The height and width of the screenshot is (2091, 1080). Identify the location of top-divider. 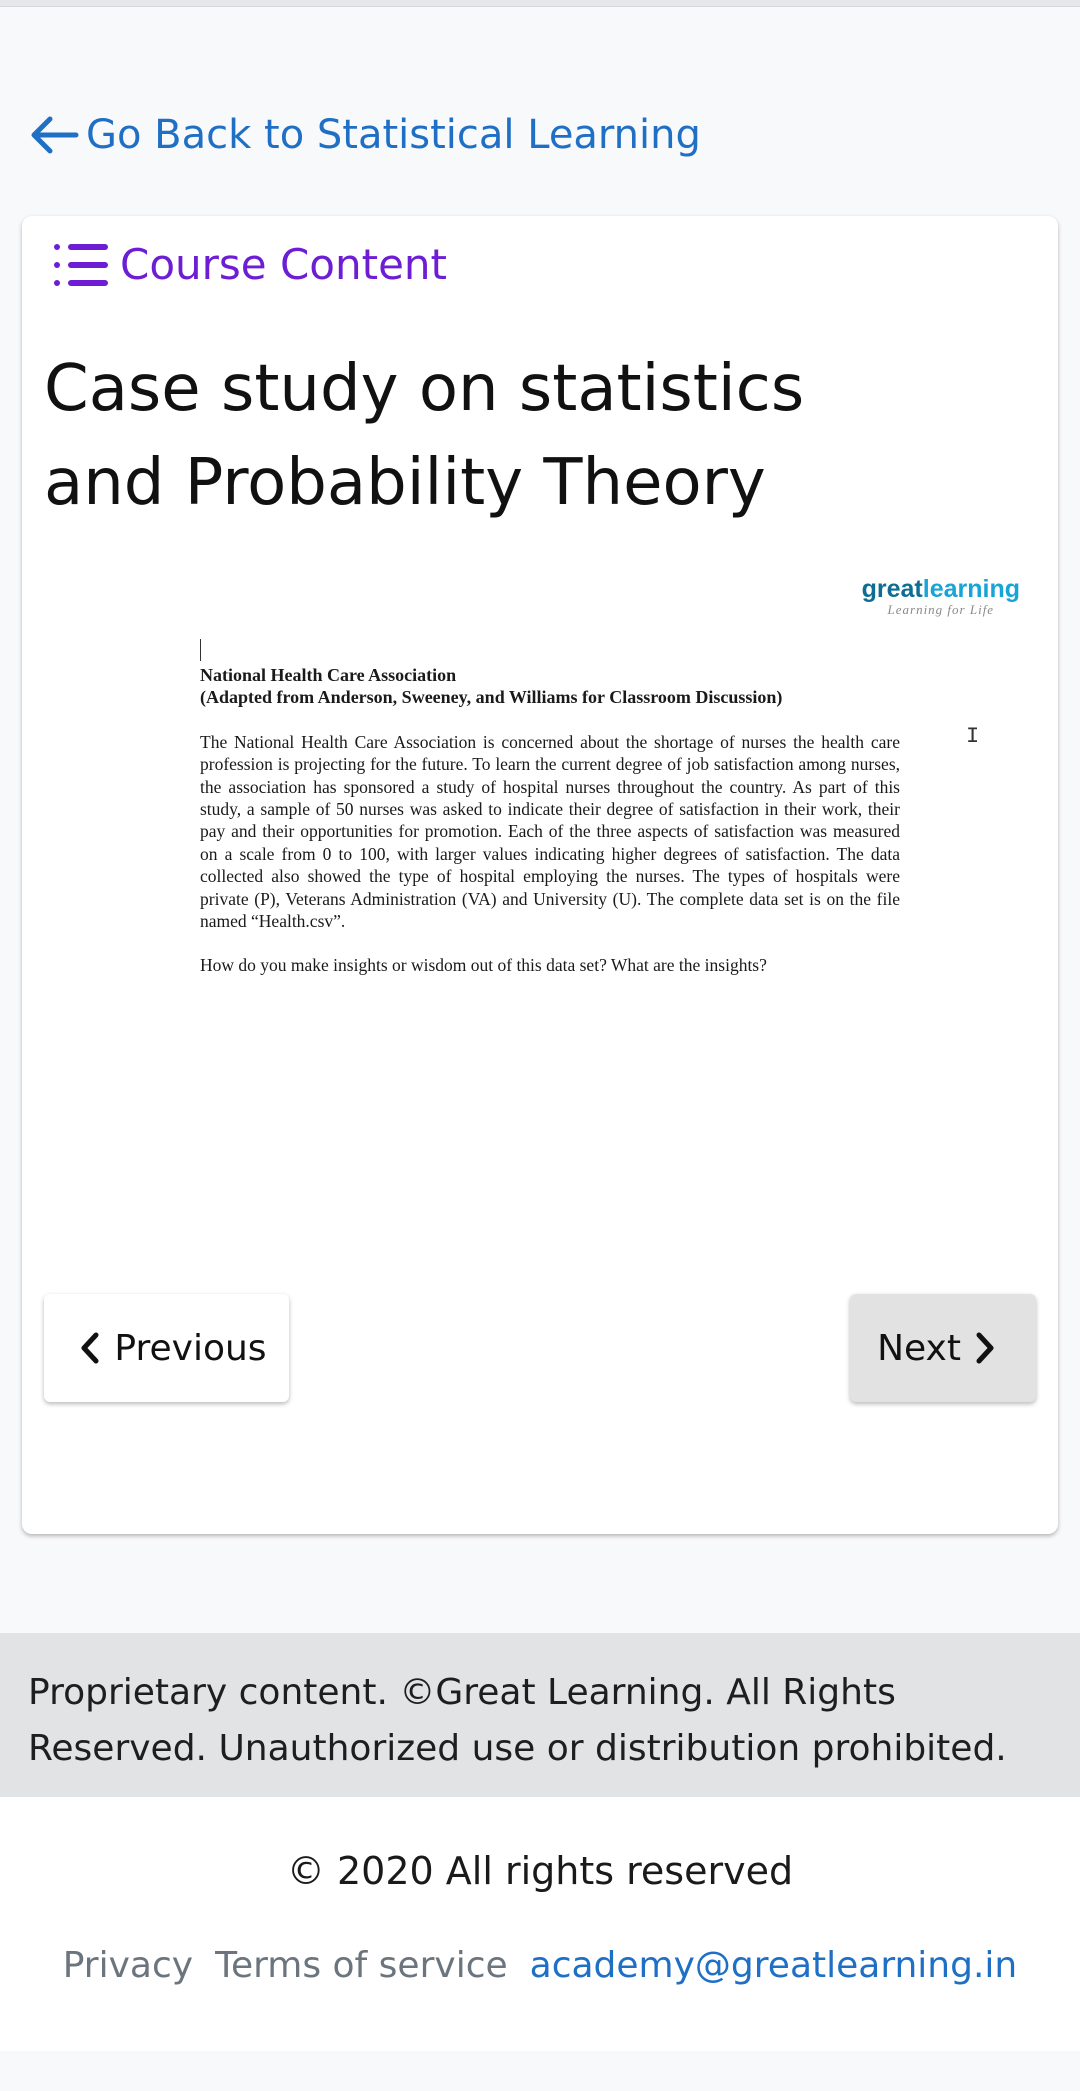
(540, 3).